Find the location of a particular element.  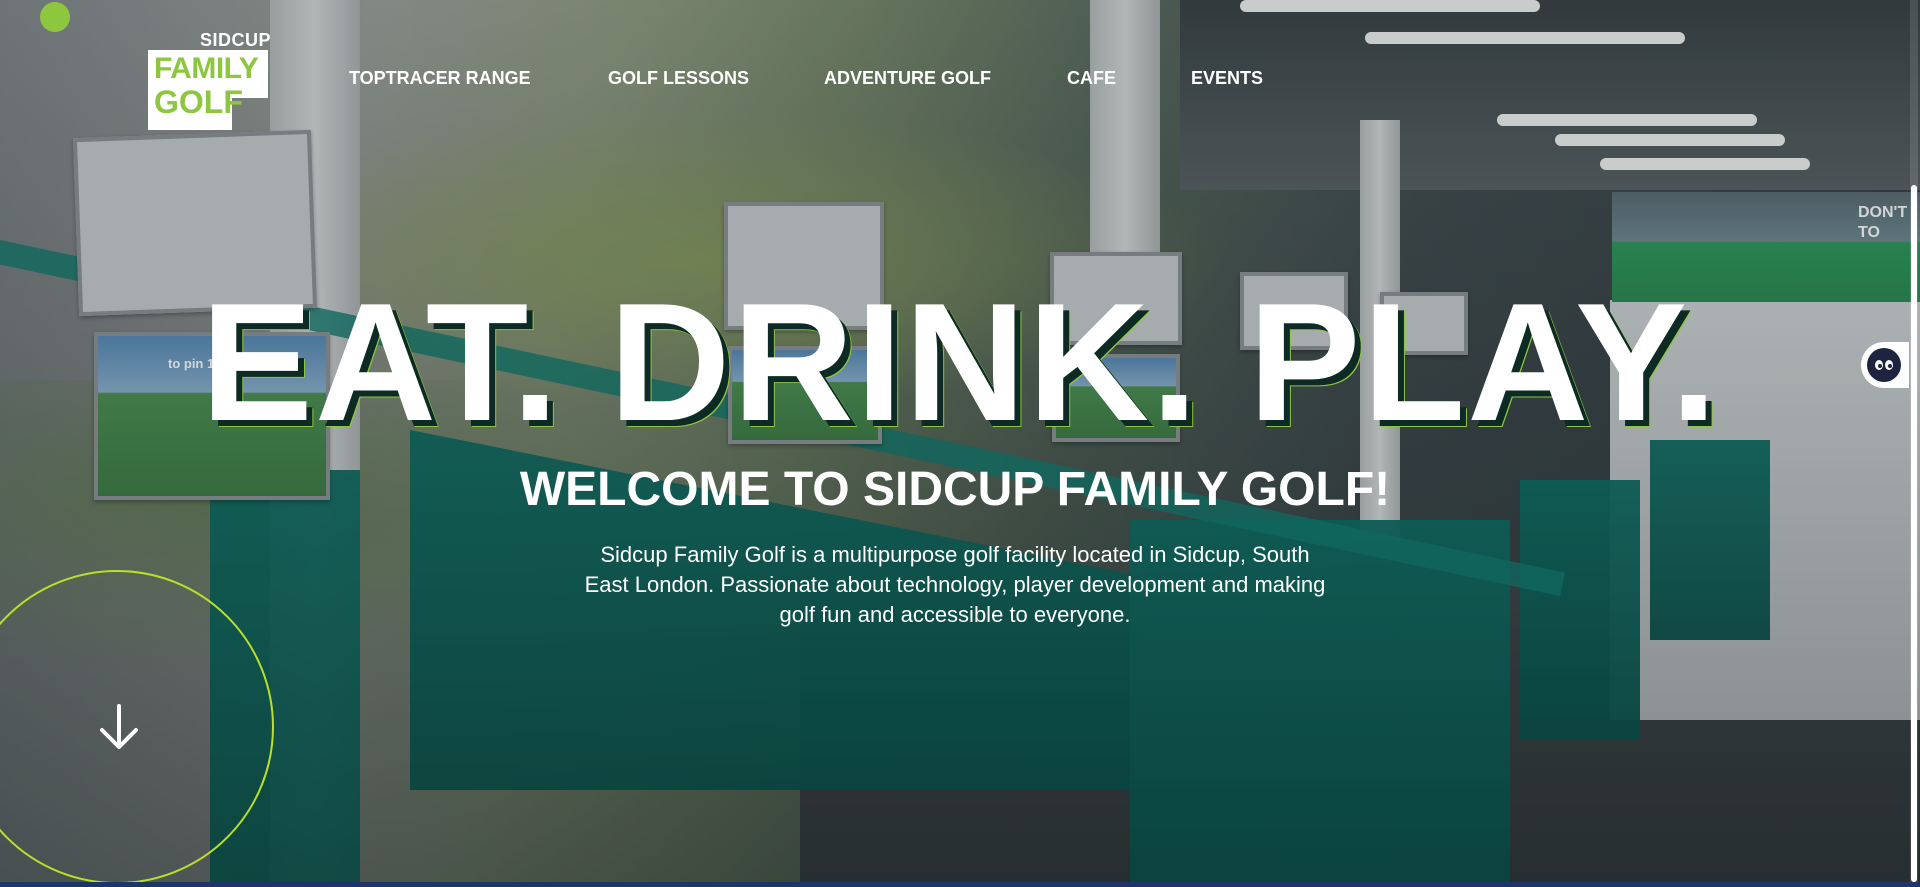

chat-widget-button is located at coordinates (1885, 365).